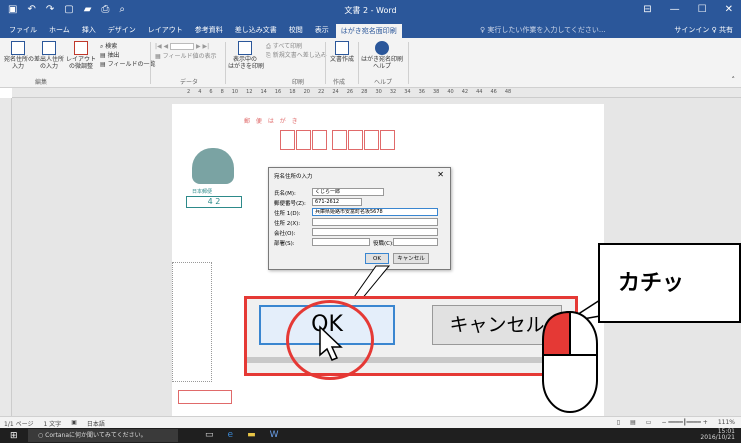 The image size is (741, 443). Describe the element at coordinates (633, 422) in the screenshot. I see `print-layout-icon: ▤` at that location.